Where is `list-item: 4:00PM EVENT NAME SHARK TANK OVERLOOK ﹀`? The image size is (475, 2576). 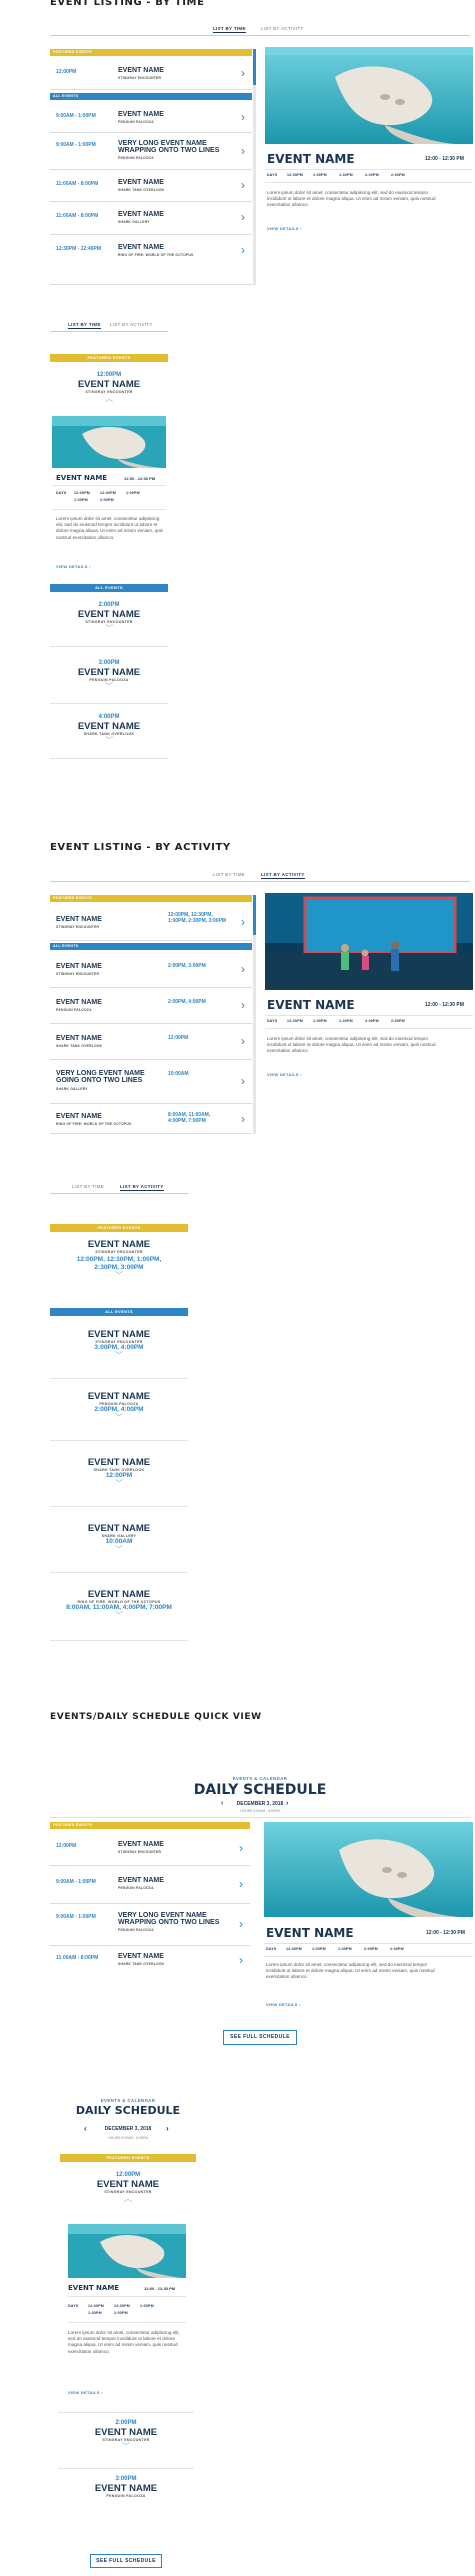
list-item: 4:00PM EVENT NAME SHARK TANK OVERLOOK ﹀ is located at coordinates (109, 729).